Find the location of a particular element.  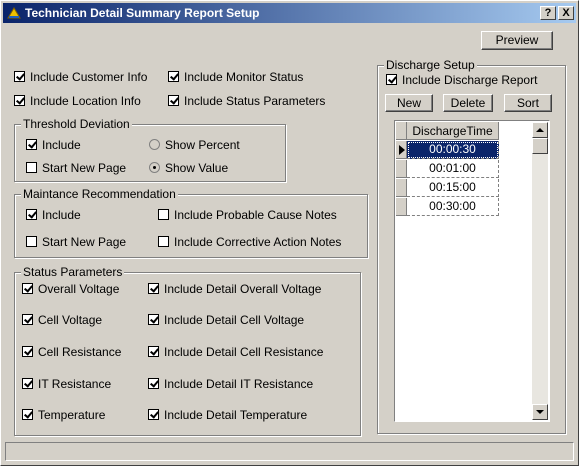

grid-corner is located at coordinates (401, 131).